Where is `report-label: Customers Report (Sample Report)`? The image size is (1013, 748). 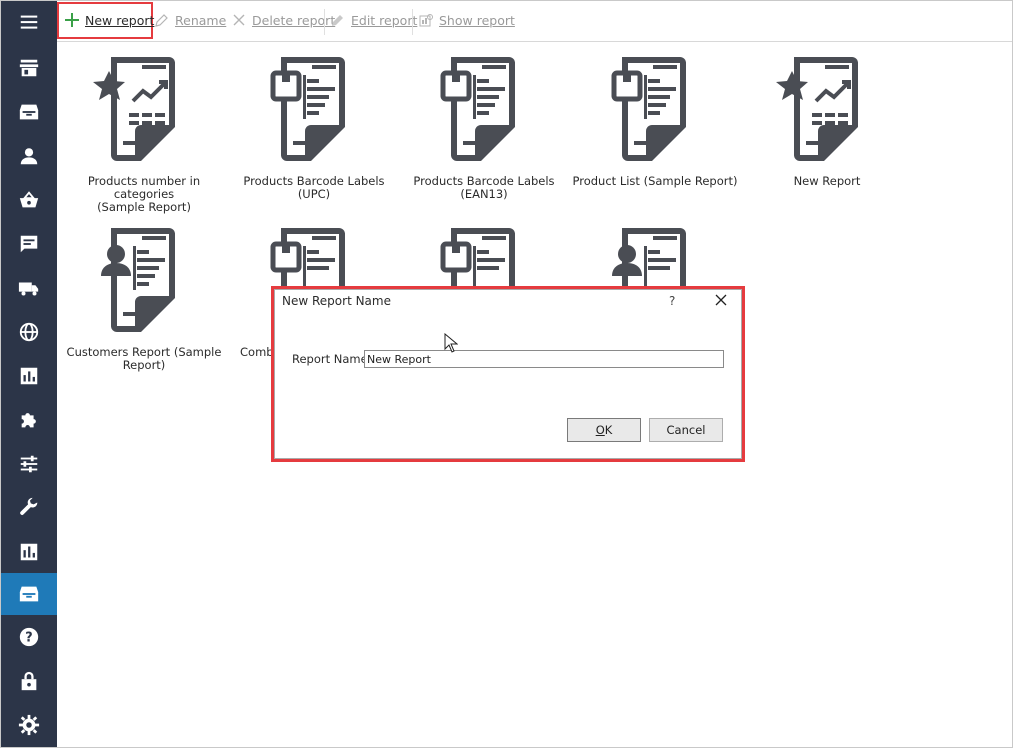
report-label: Customers Report (Sample Report) is located at coordinates (144, 358).